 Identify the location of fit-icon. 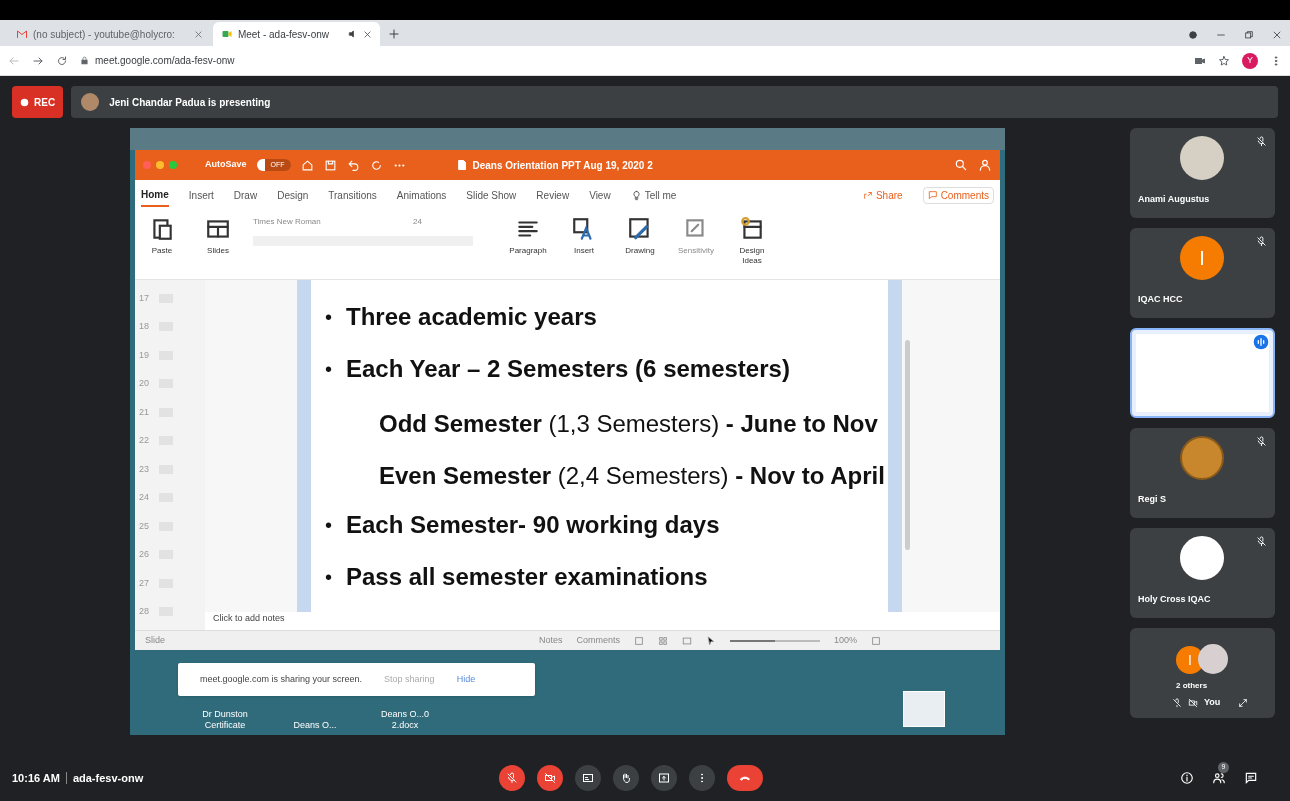
(876, 640).